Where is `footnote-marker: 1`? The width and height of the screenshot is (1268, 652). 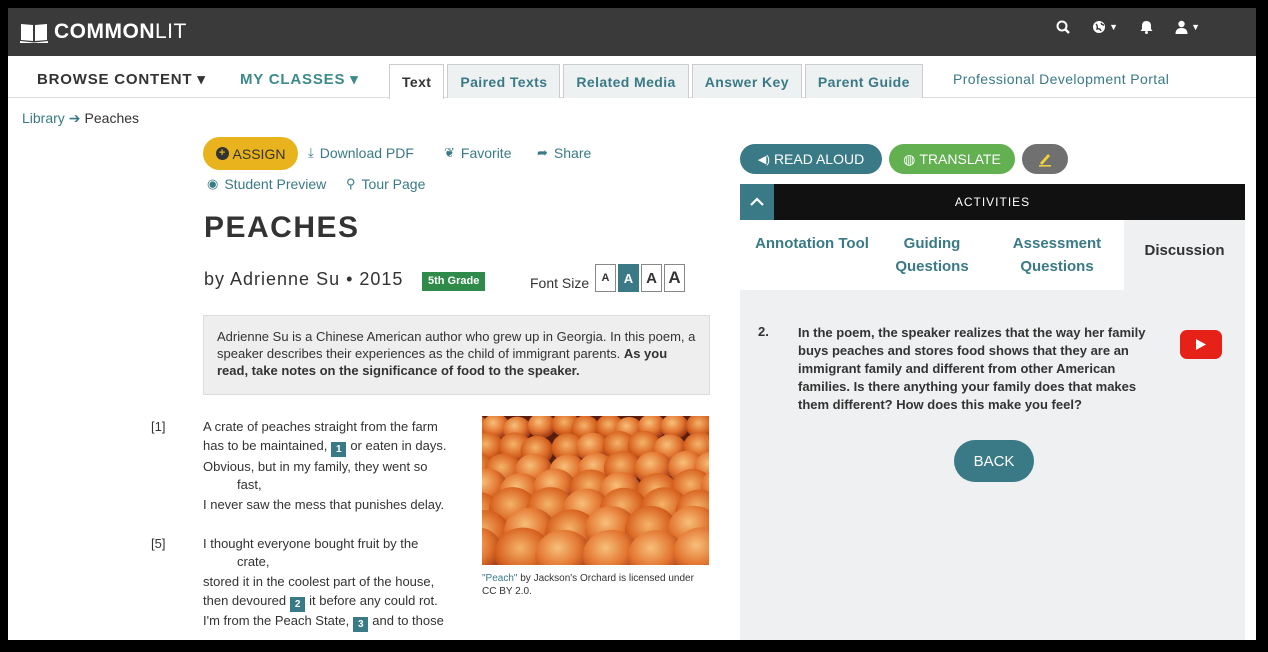 footnote-marker: 1 is located at coordinates (339, 449).